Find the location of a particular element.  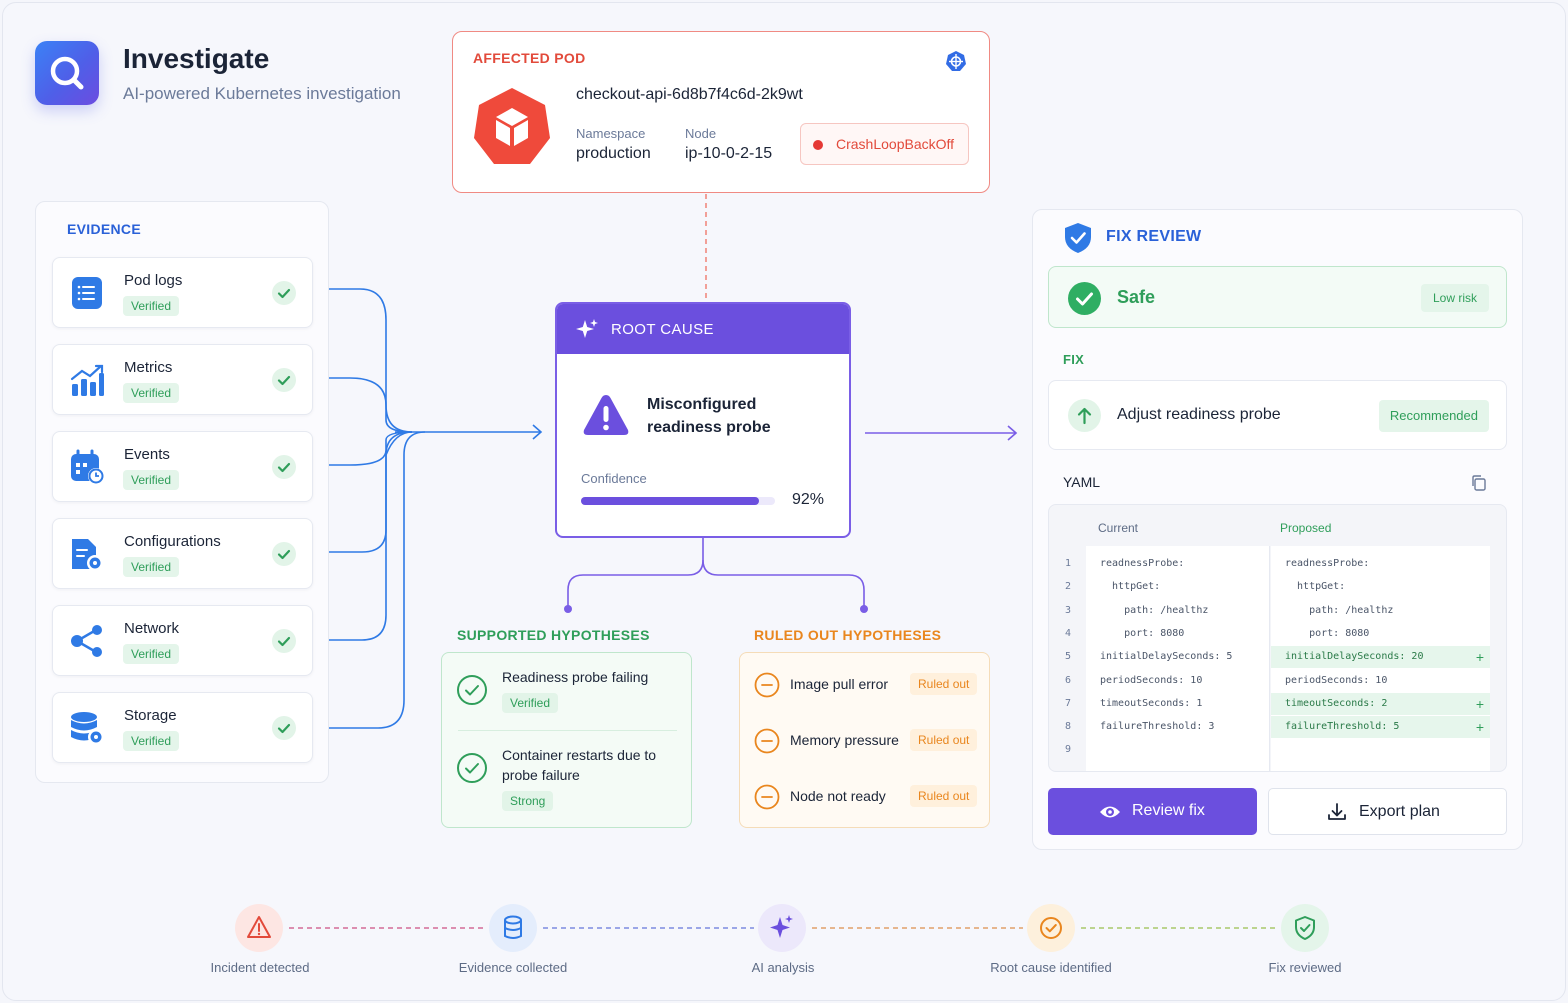

evidence-title: Metrics is located at coordinates (148, 367).